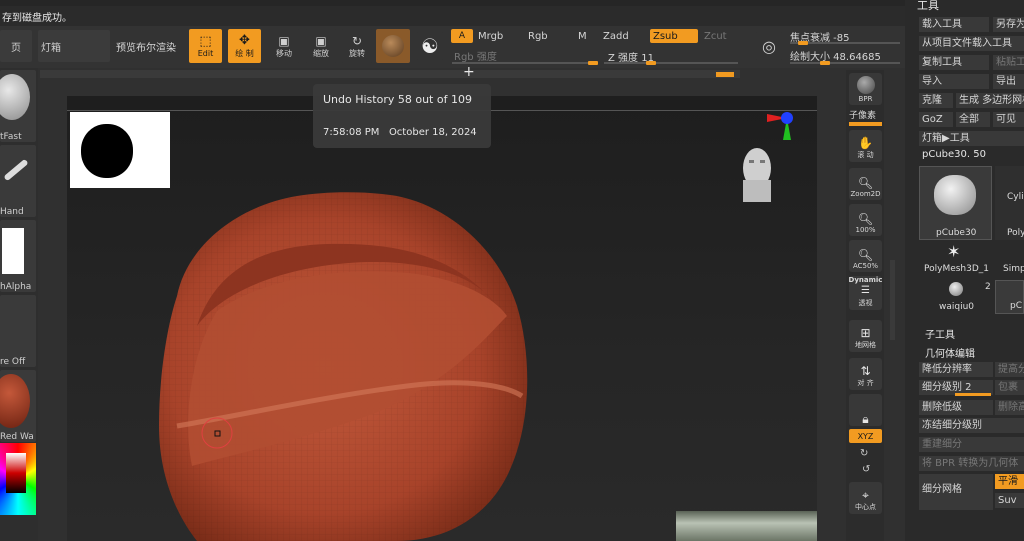 This screenshot has height=541, width=1024. What do you see at coordinates (538, 36) in the screenshot?
I see `rgb-toggle: Rgb` at bounding box center [538, 36].